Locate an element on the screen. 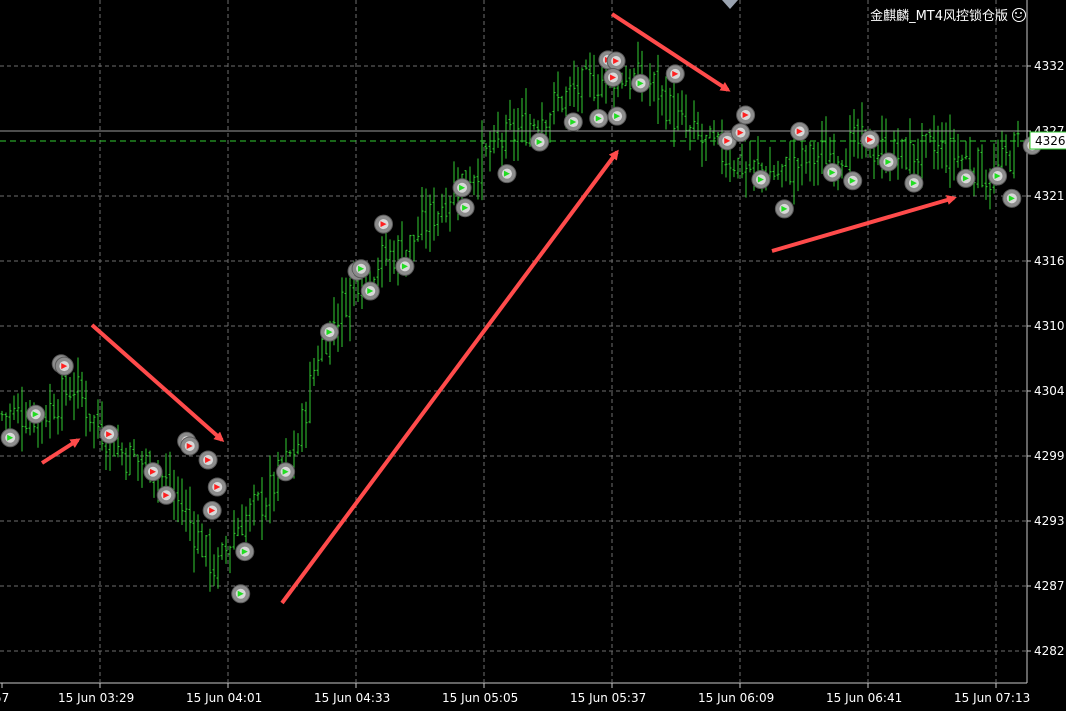 Image resolution: width=1066 pixels, height=711 pixels. time-tick-label: 15 Jun 05:37 is located at coordinates (608, 698).